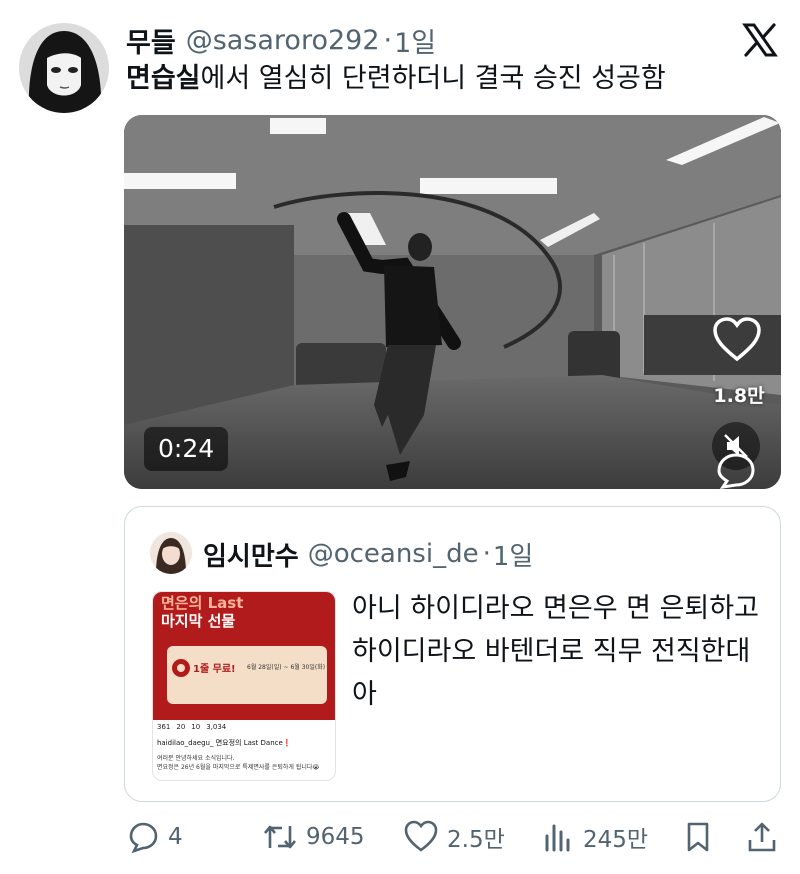 This screenshot has width=800, height=874. I want to click on thumb-stats: 361 20 10 3,034, so click(191, 727).